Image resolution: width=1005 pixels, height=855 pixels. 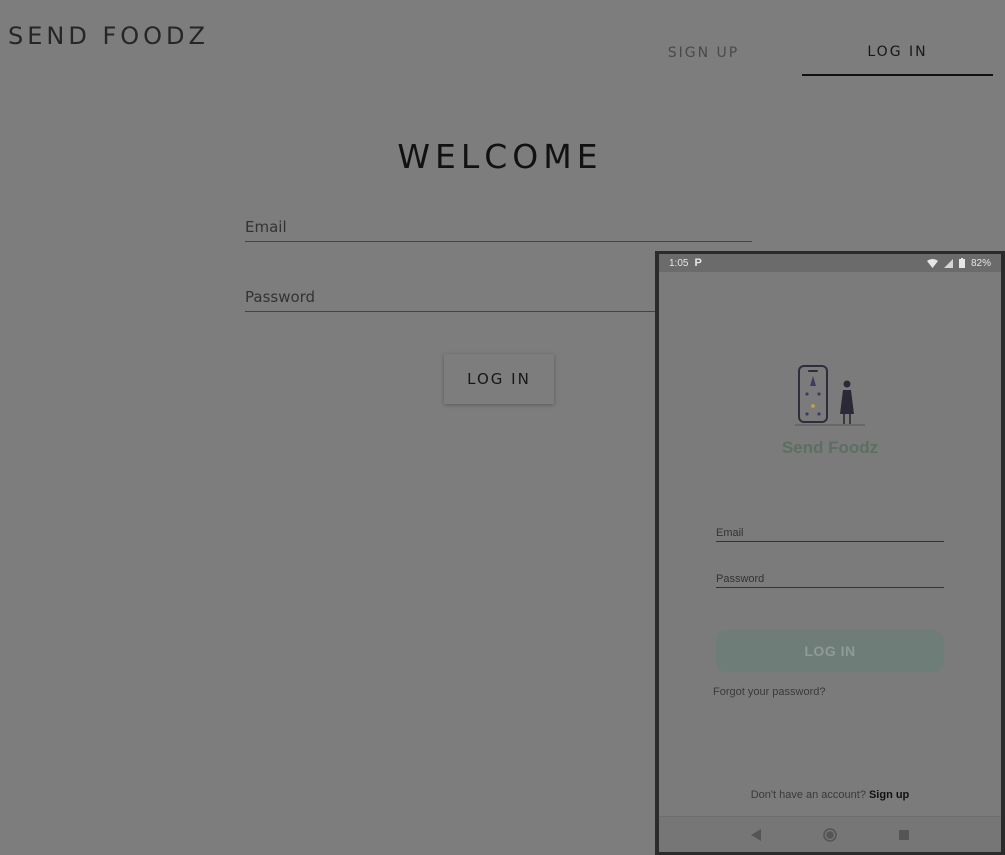 I want to click on phone-signup-prompt: Don't have an account? Sign up, so click(x=830, y=795).